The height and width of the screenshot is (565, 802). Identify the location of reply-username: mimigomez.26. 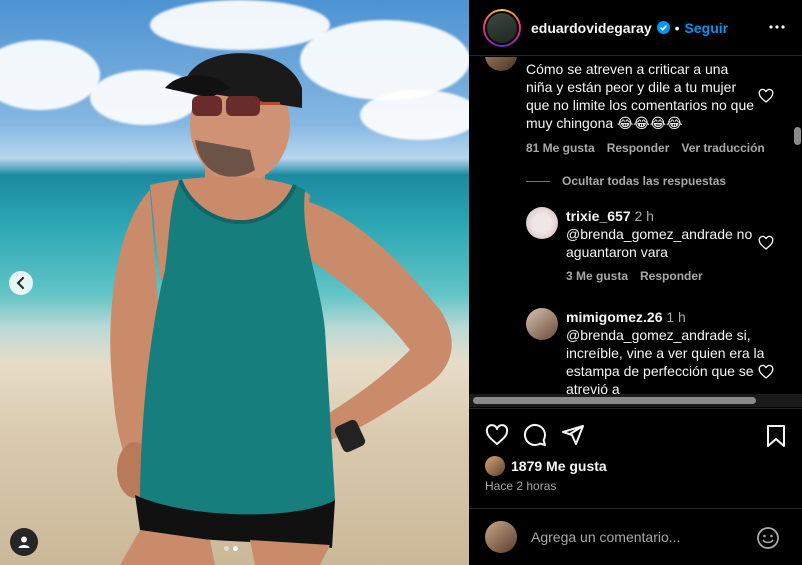
(614, 317).